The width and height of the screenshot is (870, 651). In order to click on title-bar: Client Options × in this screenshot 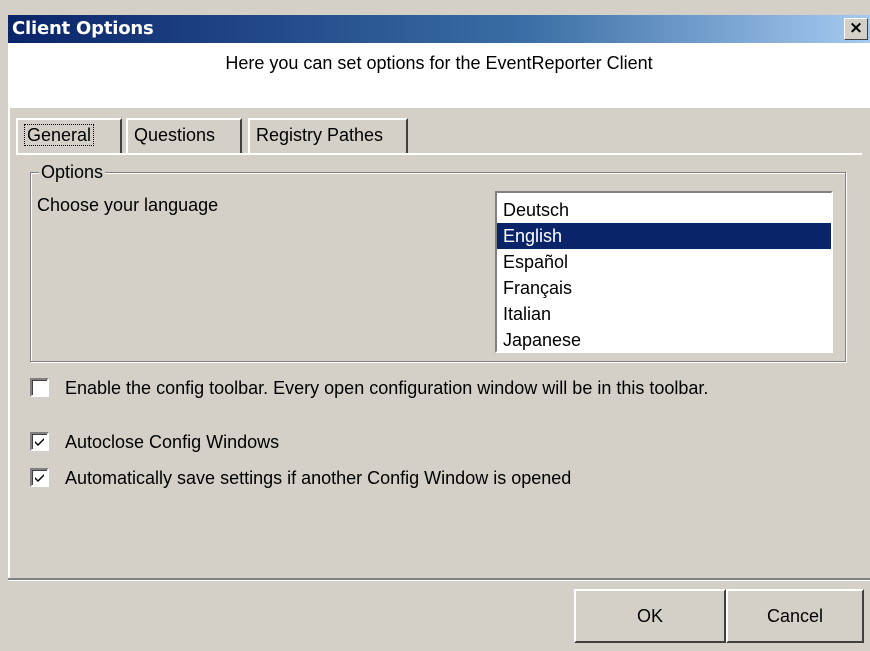, I will do `click(439, 29)`.